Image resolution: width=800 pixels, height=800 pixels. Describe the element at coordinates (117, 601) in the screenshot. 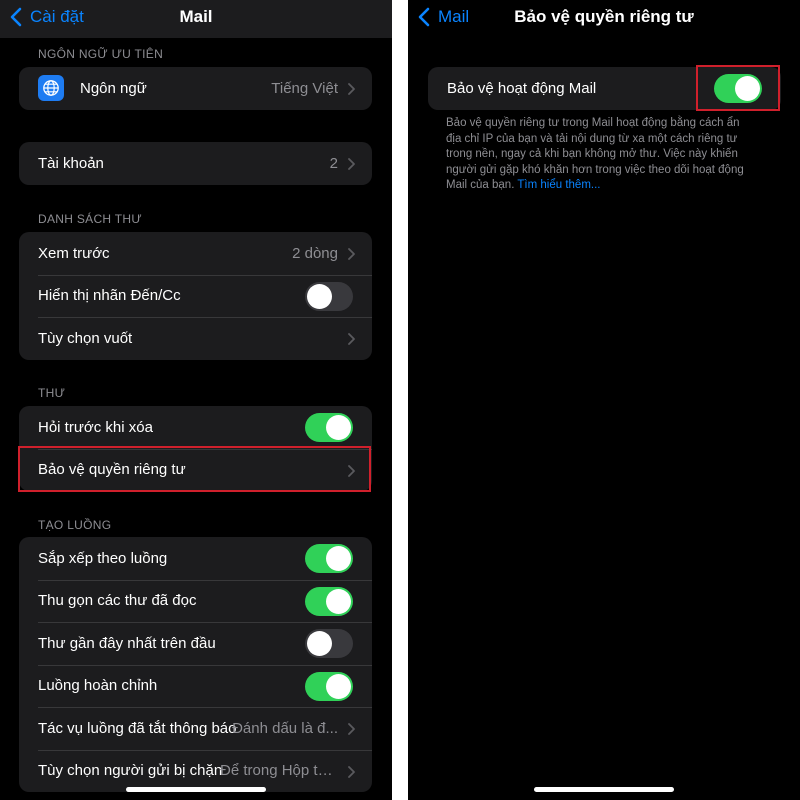

I see `row-label: Thu gọn các thư đã đọc` at that location.